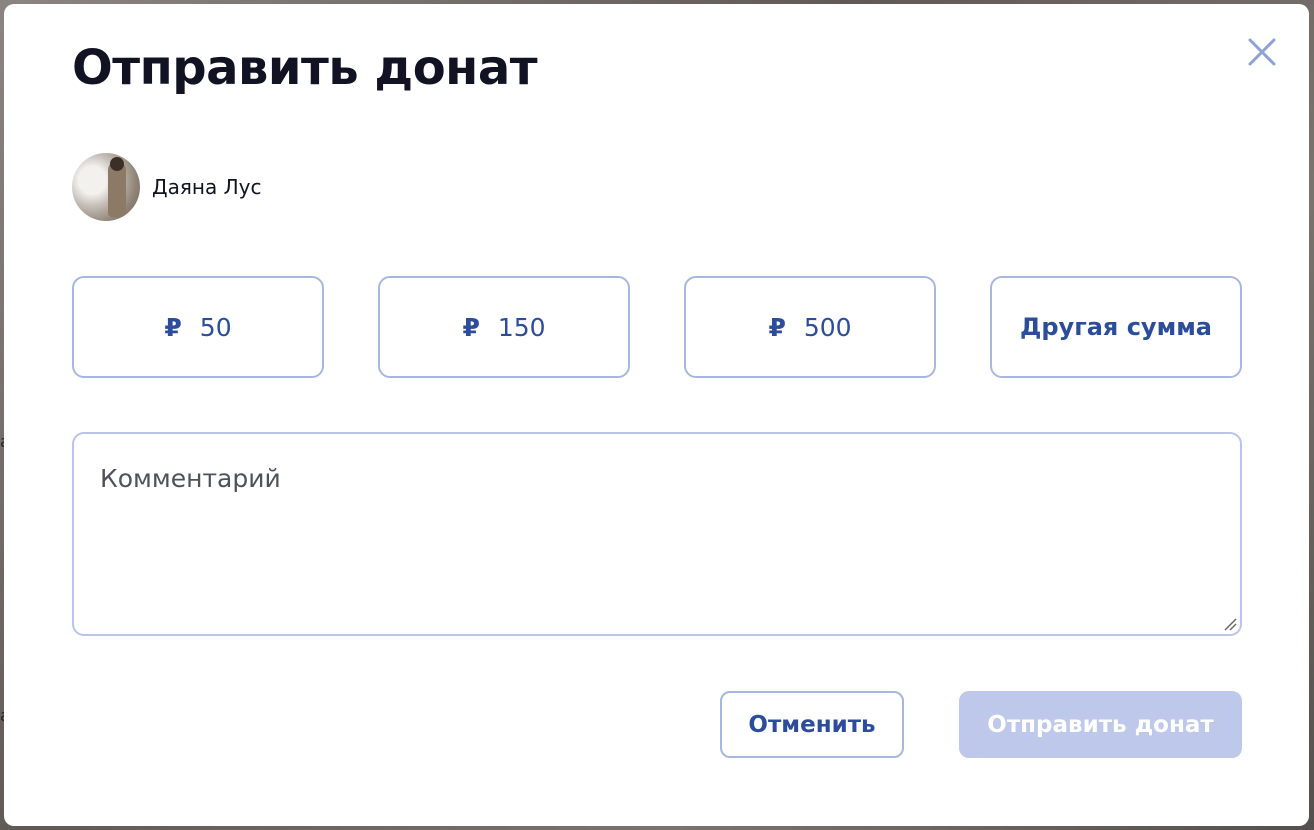 The height and width of the screenshot is (830, 1314). What do you see at coordinates (198, 327) in the screenshot?
I see `amount-button-50: ₽ 50` at bounding box center [198, 327].